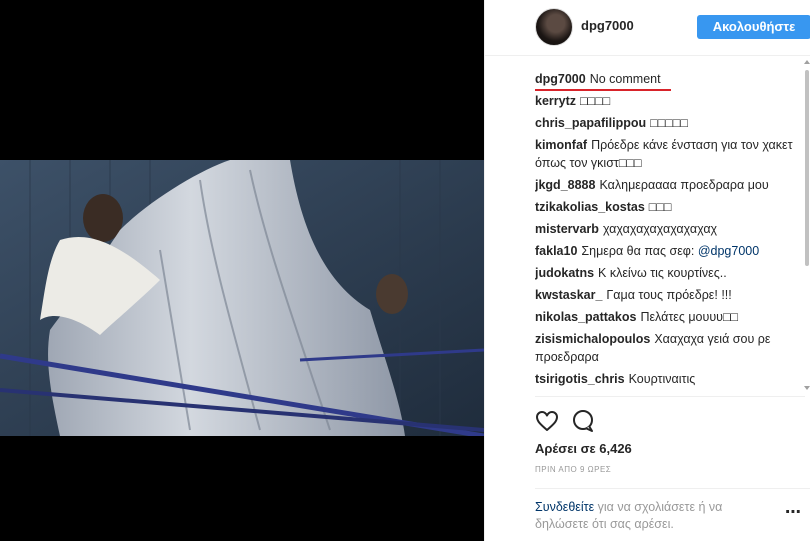 The height and width of the screenshot is (541, 810). I want to click on comment-item: kwstaskar_ Γαμα τους πρόεδρε! !!!, so click(670, 295).